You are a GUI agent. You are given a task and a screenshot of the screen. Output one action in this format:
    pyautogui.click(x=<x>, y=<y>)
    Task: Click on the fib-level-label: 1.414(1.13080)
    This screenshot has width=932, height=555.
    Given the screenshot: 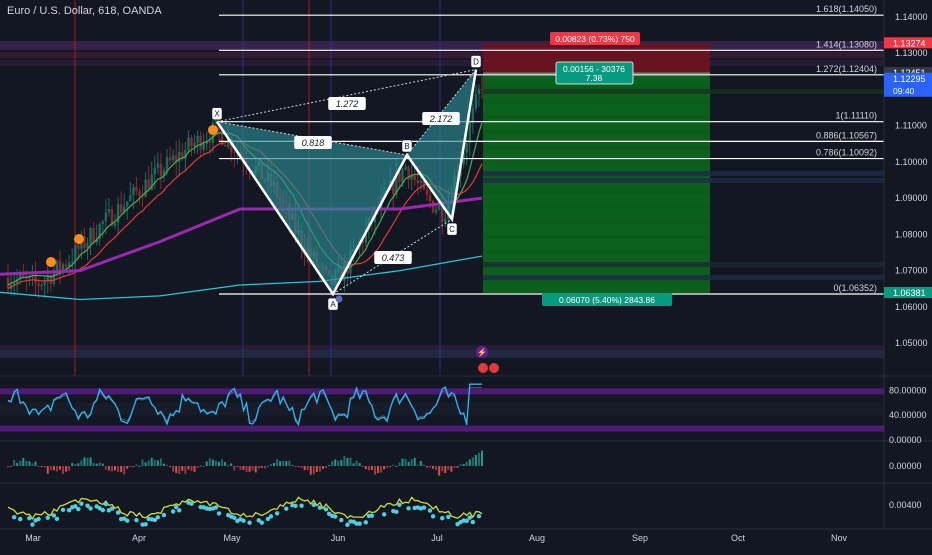 What is the action you would take?
    pyautogui.click(x=846, y=44)
    